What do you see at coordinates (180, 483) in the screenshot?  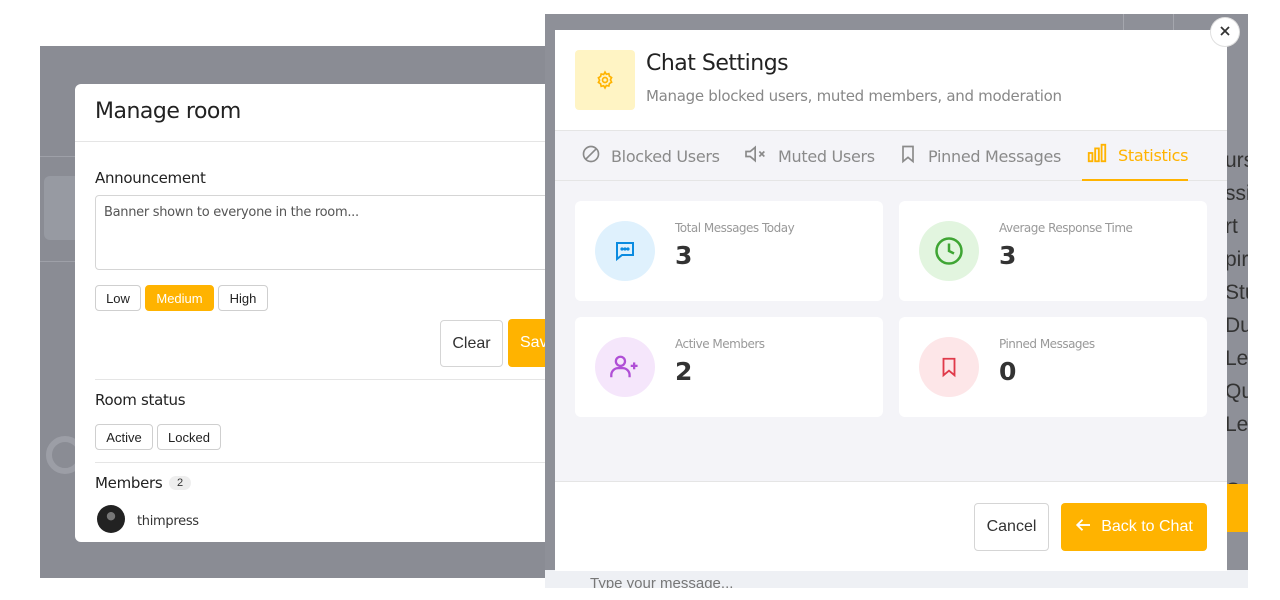 I see `members-count-badge: 2` at bounding box center [180, 483].